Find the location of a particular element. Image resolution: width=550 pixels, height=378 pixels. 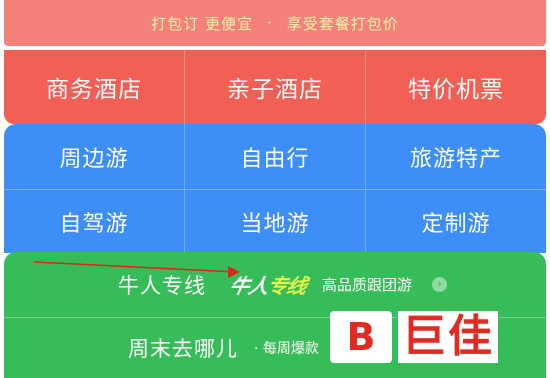

family-hotel-button: 亲子酒店 is located at coordinates (274, 87).